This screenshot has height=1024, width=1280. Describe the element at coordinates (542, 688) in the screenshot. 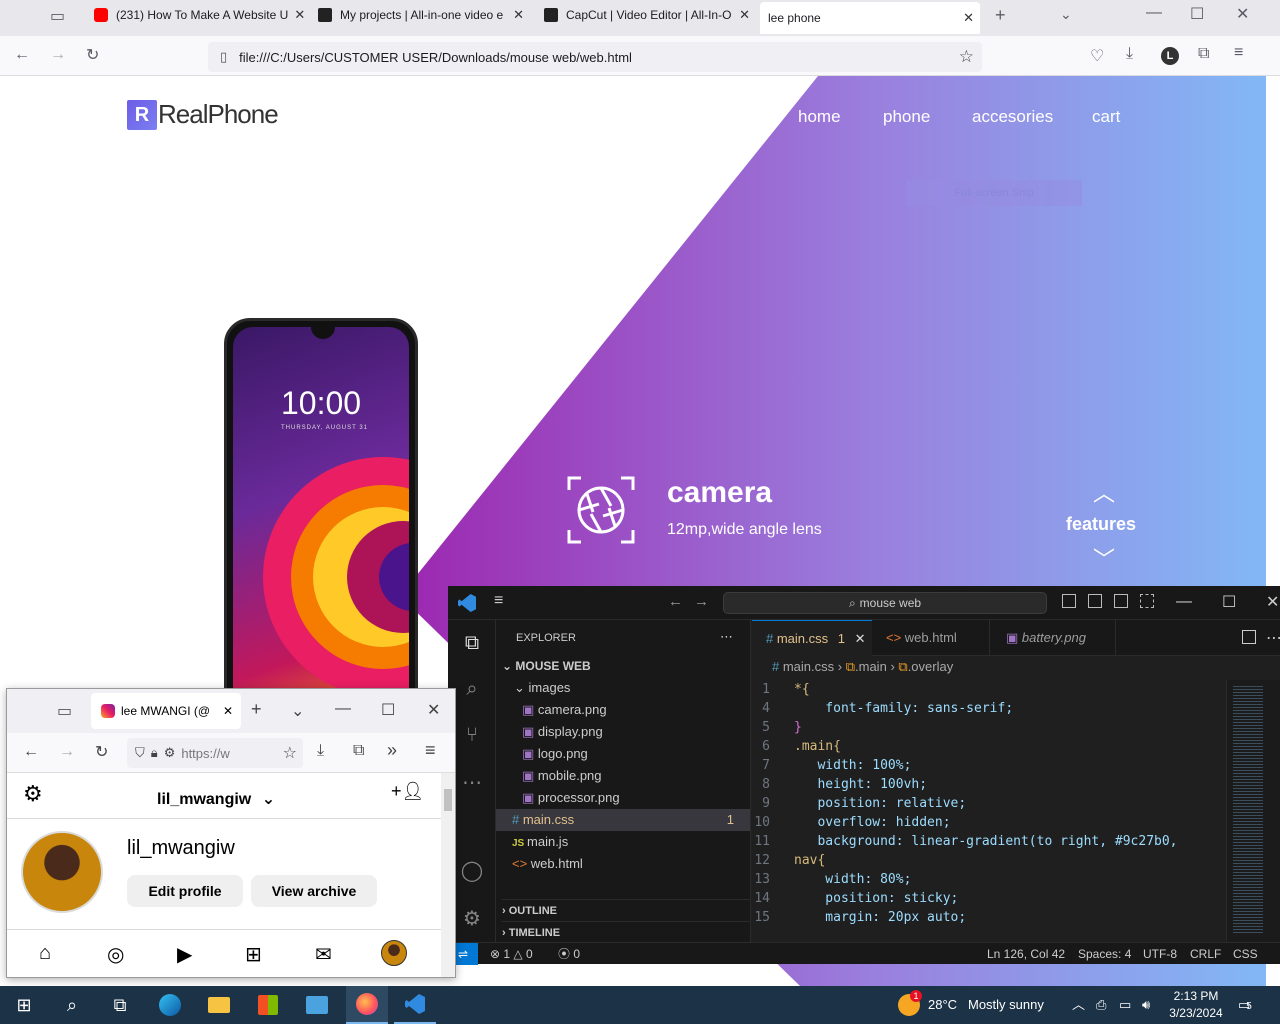

I see `folder-images: ⌄ images` at that location.